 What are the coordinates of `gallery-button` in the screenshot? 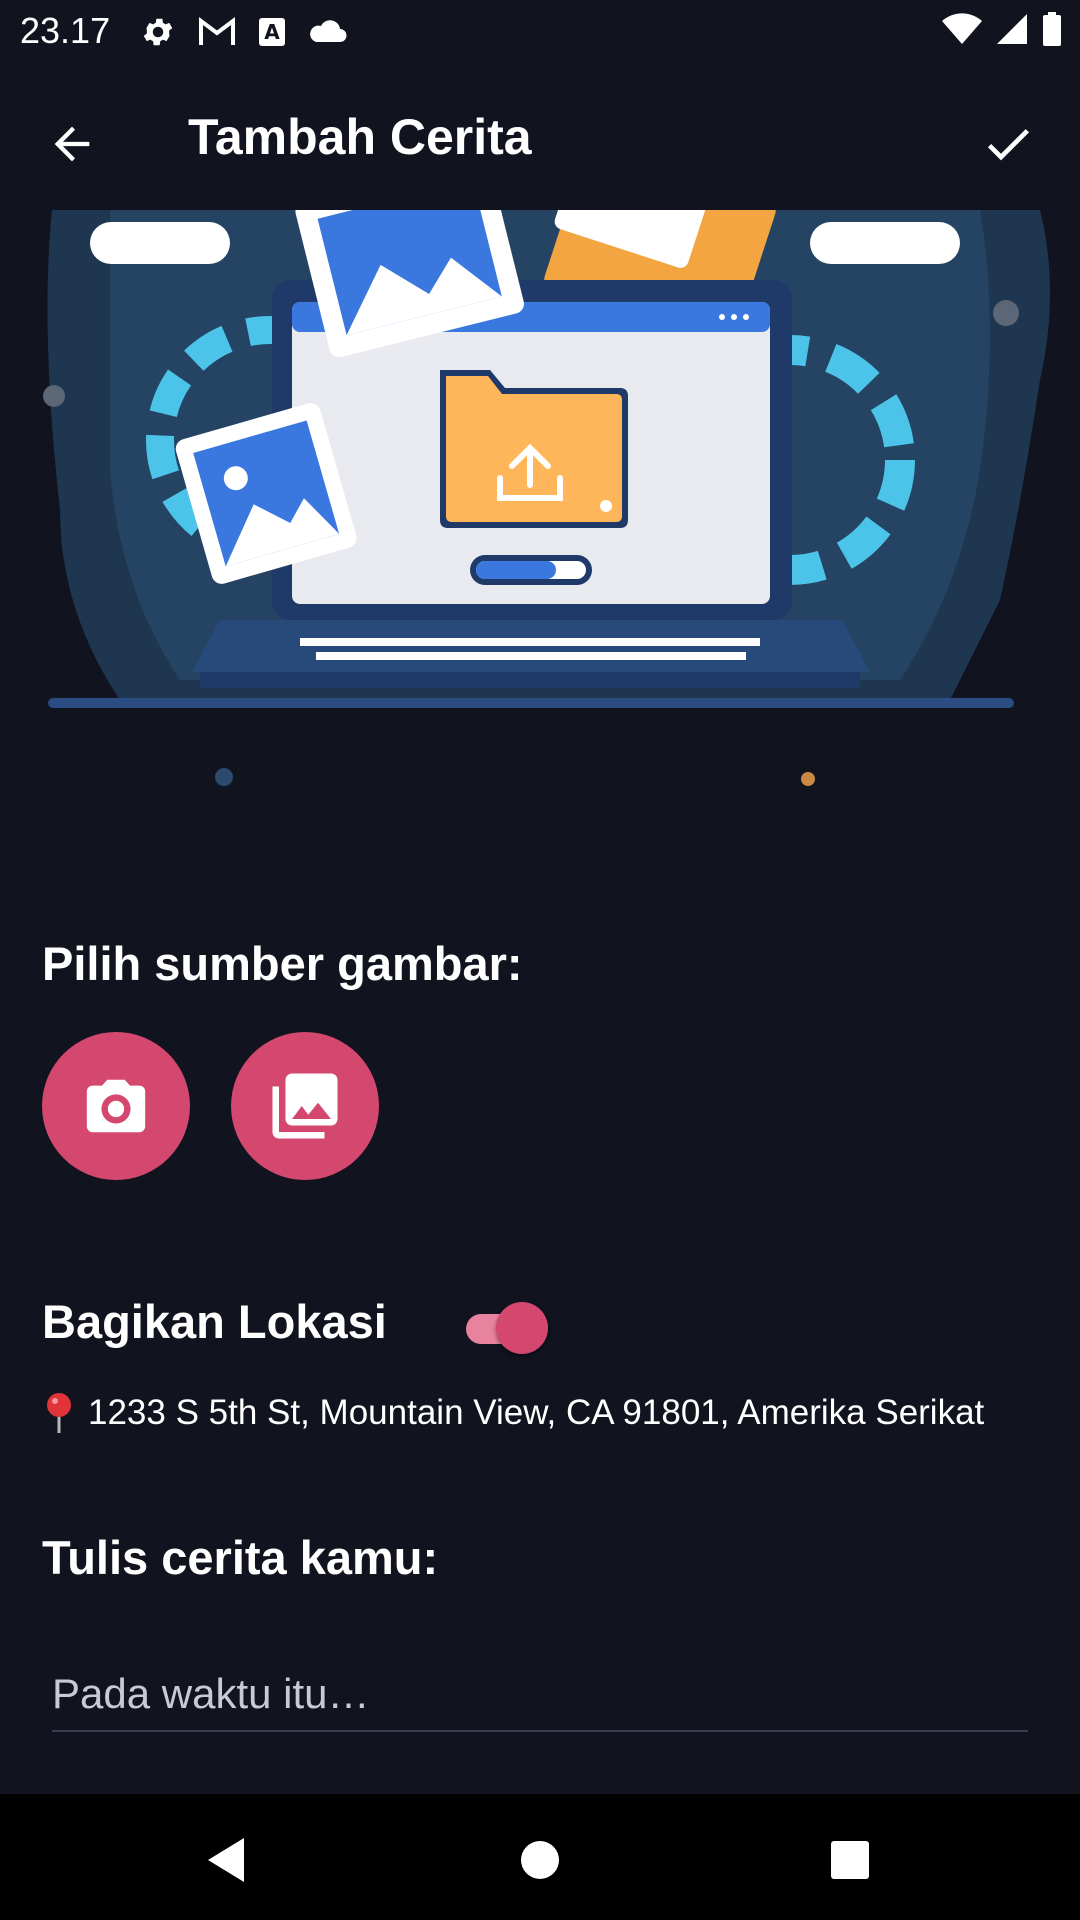 It's located at (305, 1106).